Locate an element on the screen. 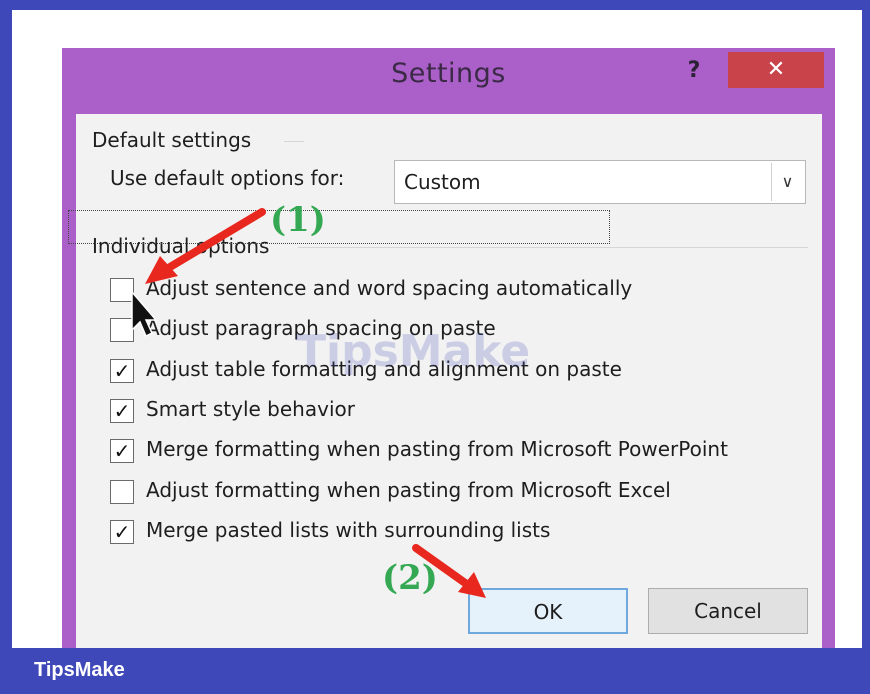 The width and height of the screenshot is (870, 694). cursor-icon is located at coordinates (144, 313).